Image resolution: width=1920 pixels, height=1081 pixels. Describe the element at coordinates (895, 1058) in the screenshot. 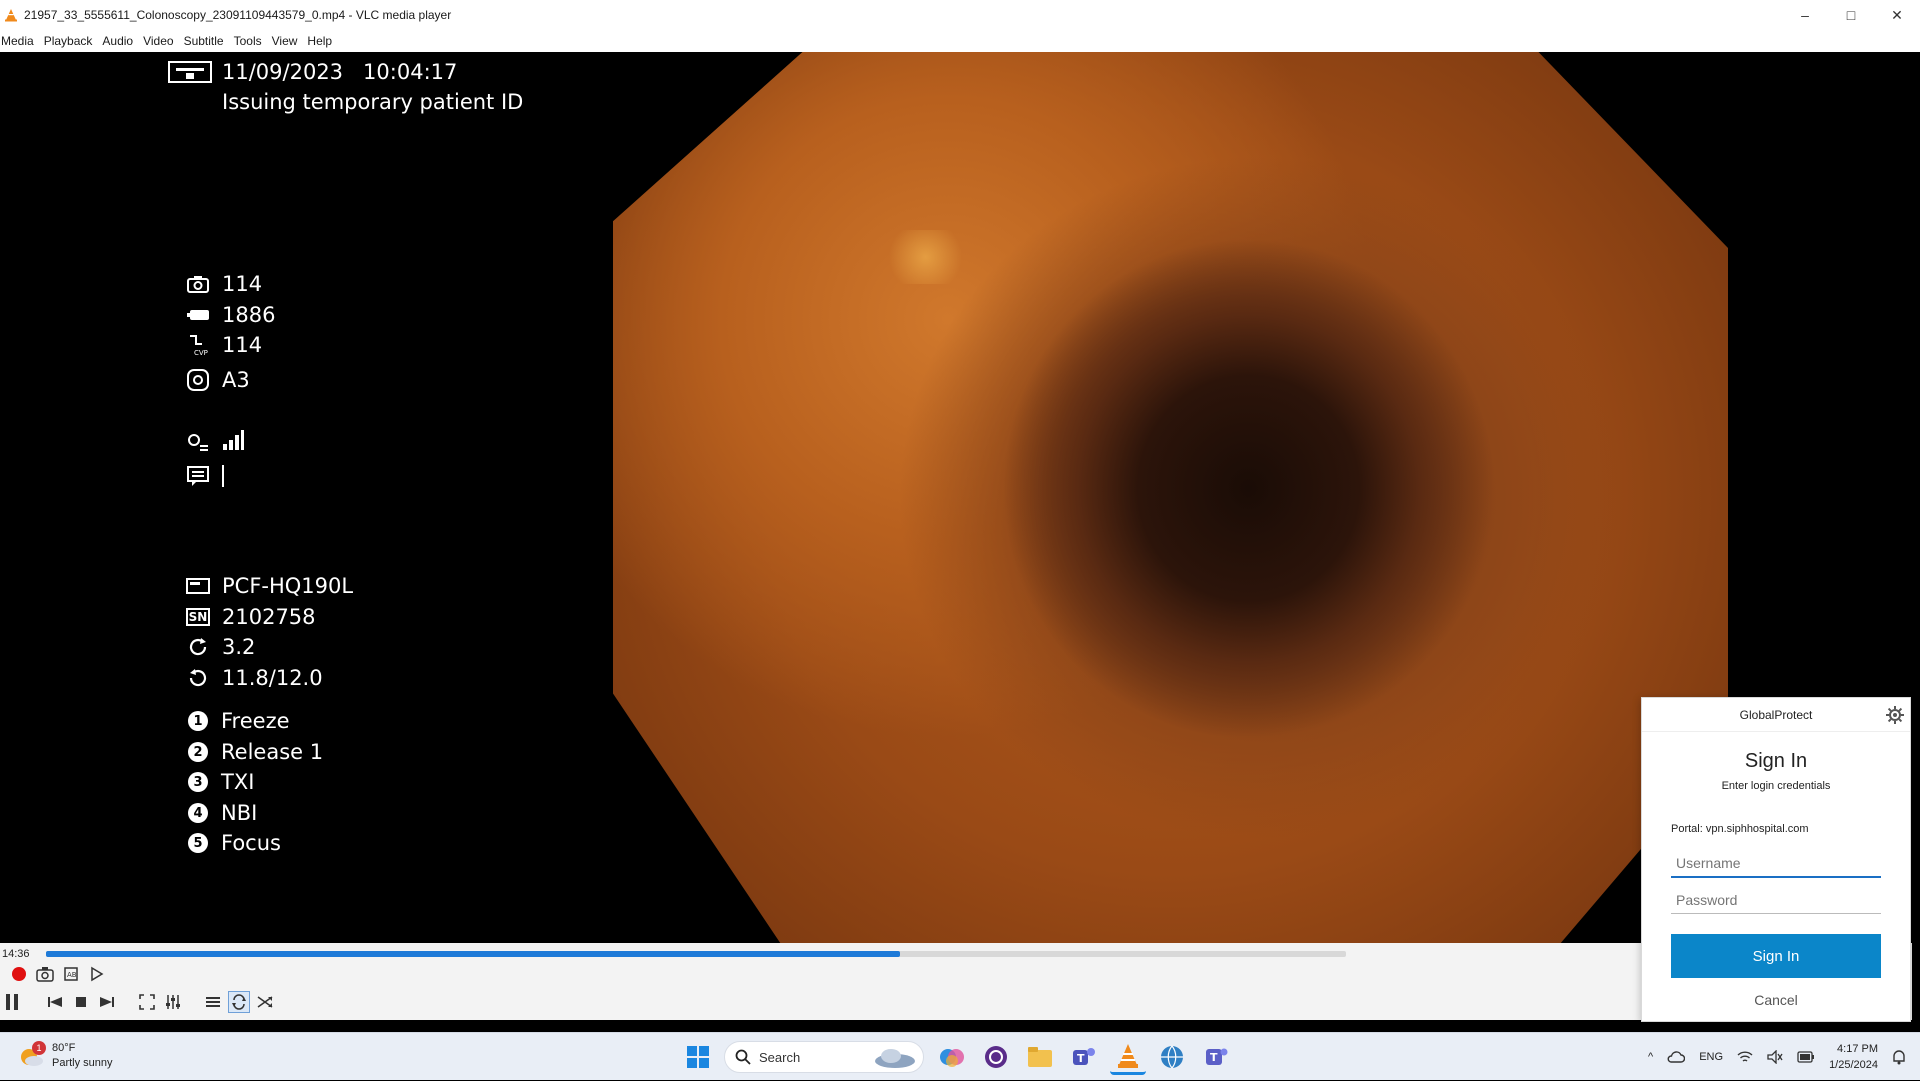

I see `search-highlight-icon` at that location.